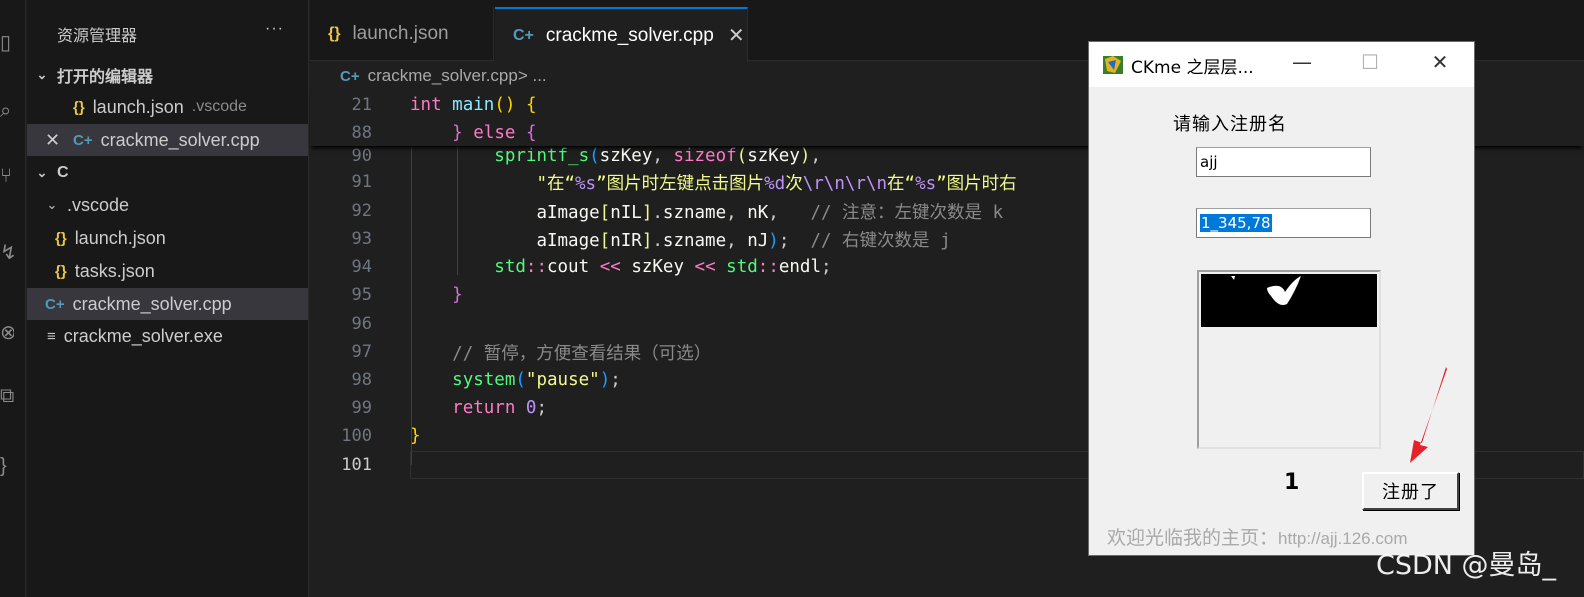  I want to click on code-line: // 暂停，方便查看结果（可选）, so click(582, 353).